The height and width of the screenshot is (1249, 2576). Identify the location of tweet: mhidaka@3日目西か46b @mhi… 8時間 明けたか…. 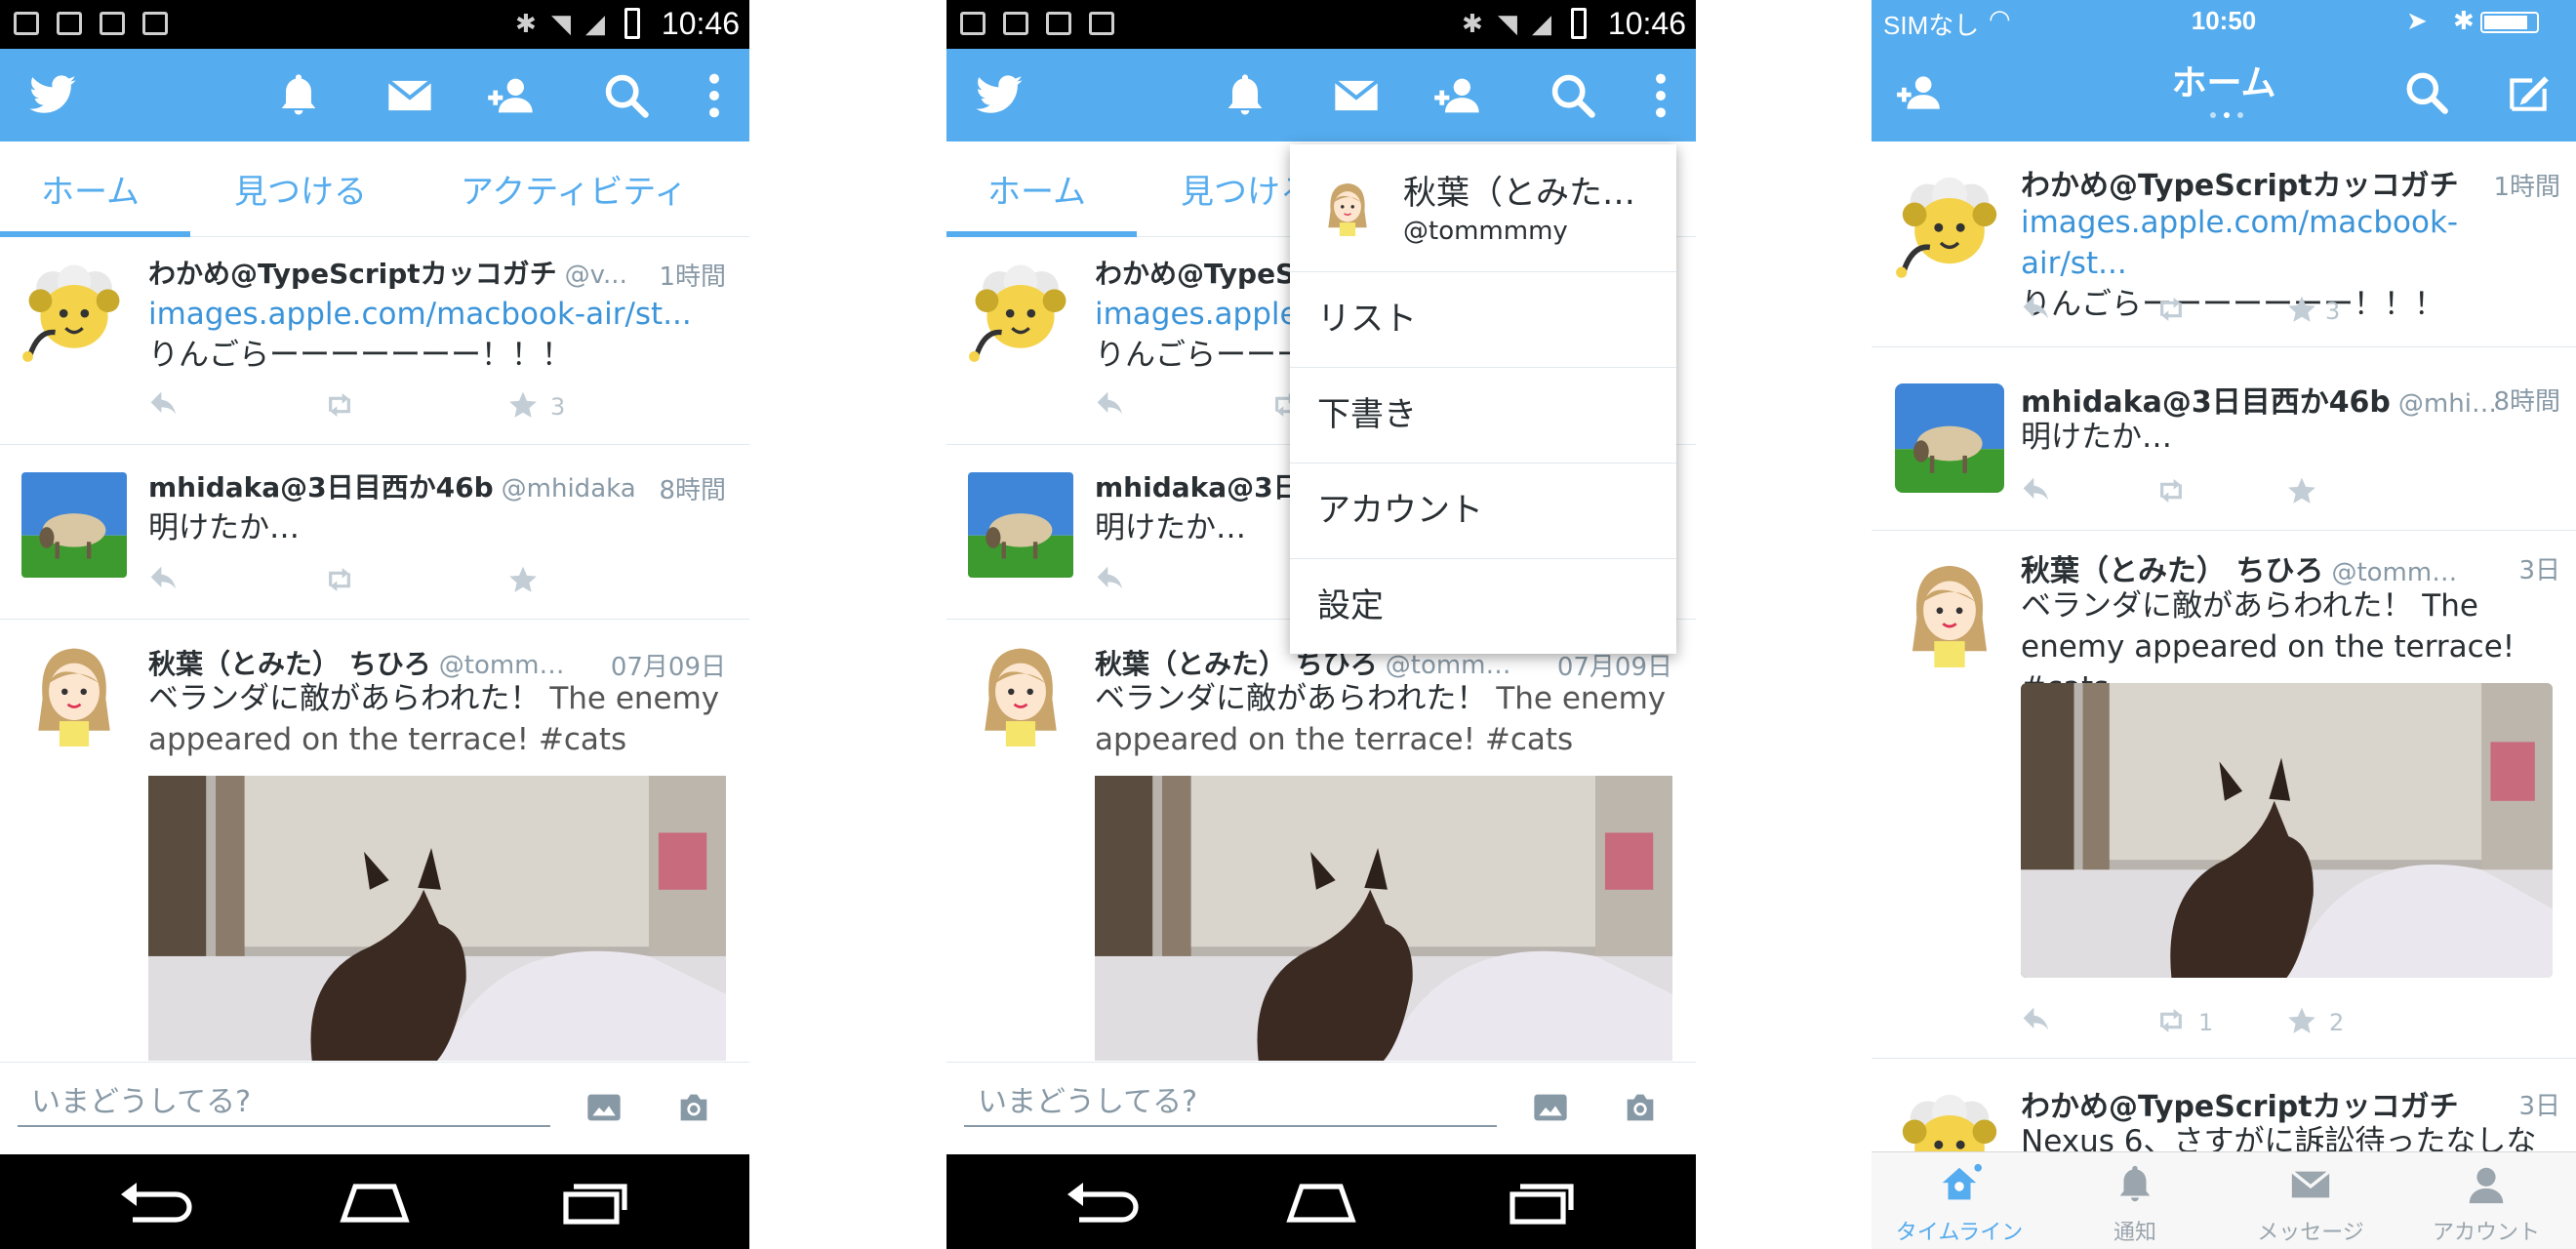
(2224, 442).